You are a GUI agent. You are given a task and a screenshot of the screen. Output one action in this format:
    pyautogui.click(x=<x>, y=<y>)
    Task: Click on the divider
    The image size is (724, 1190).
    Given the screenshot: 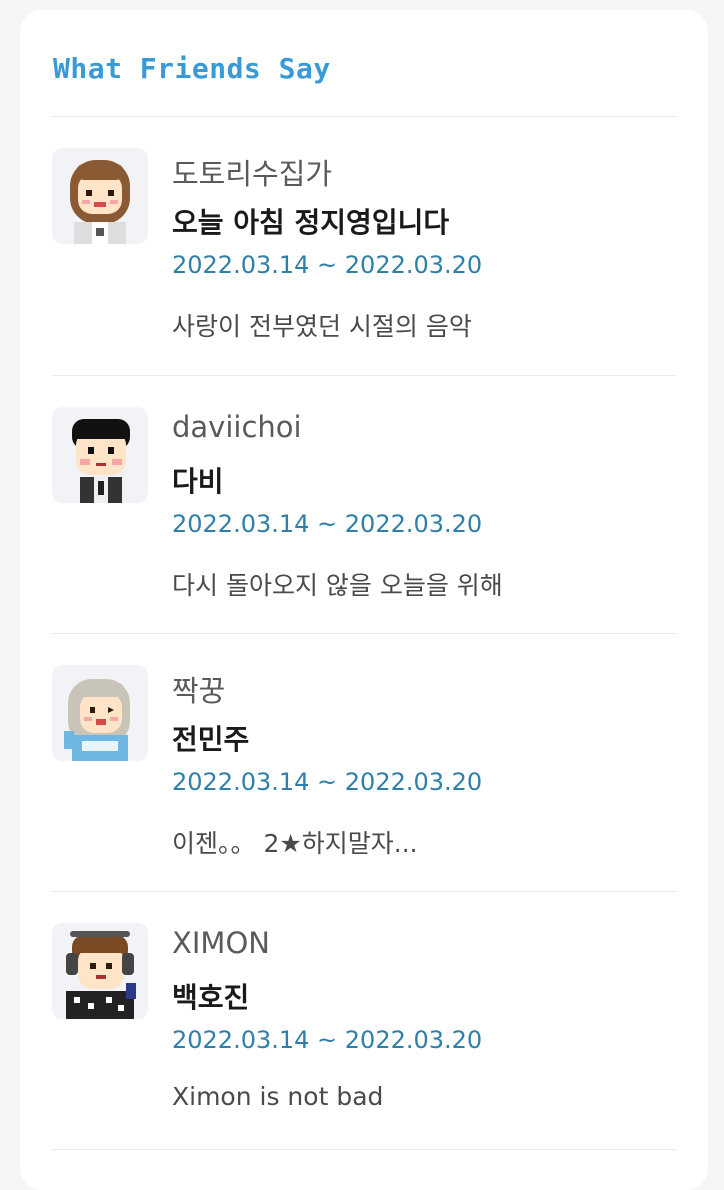 What is the action you would take?
    pyautogui.click(x=364, y=1149)
    